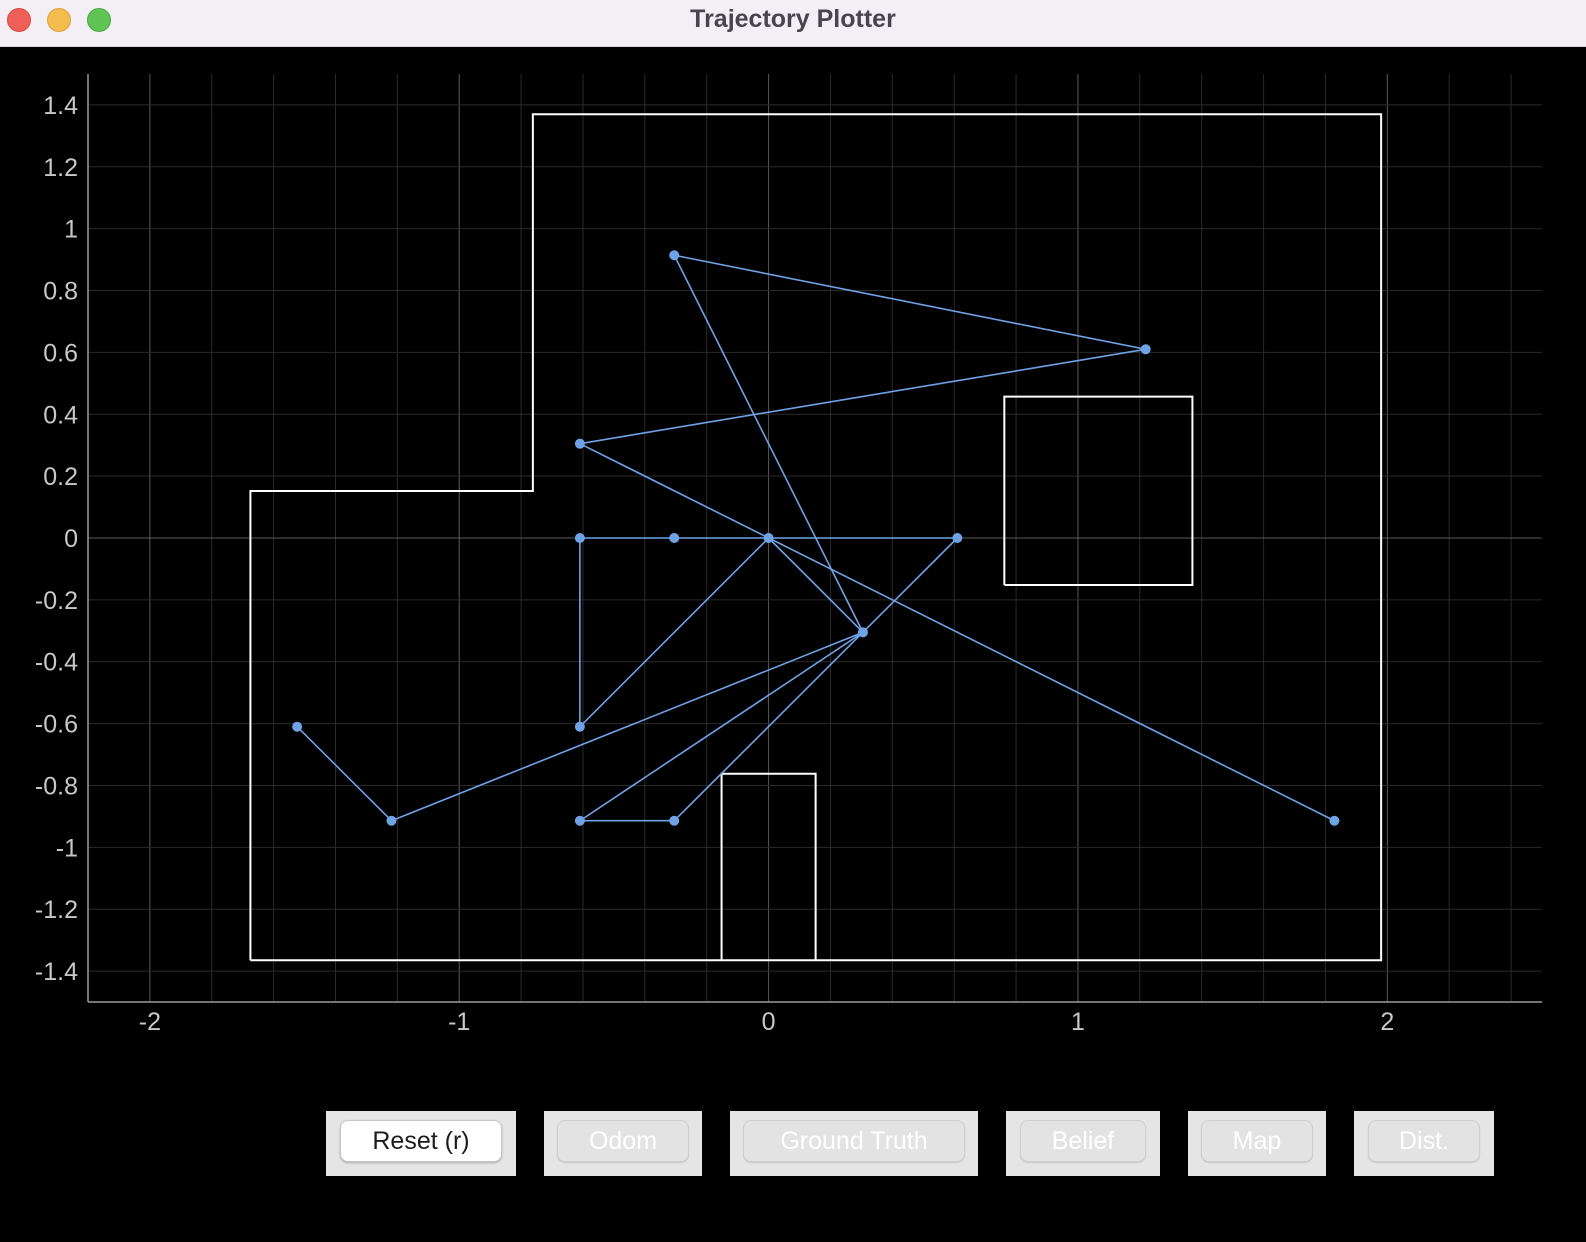 This screenshot has height=1242, width=1586. I want to click on x-tick-label: 1, so click(1078, 1022).